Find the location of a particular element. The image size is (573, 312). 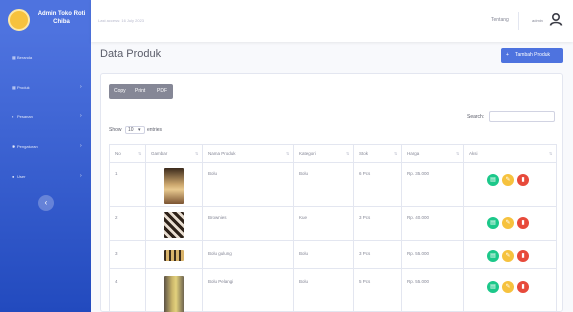

topbar: Last access: 16 July 2023 Tentang admin is located at coordinates (332, 21).